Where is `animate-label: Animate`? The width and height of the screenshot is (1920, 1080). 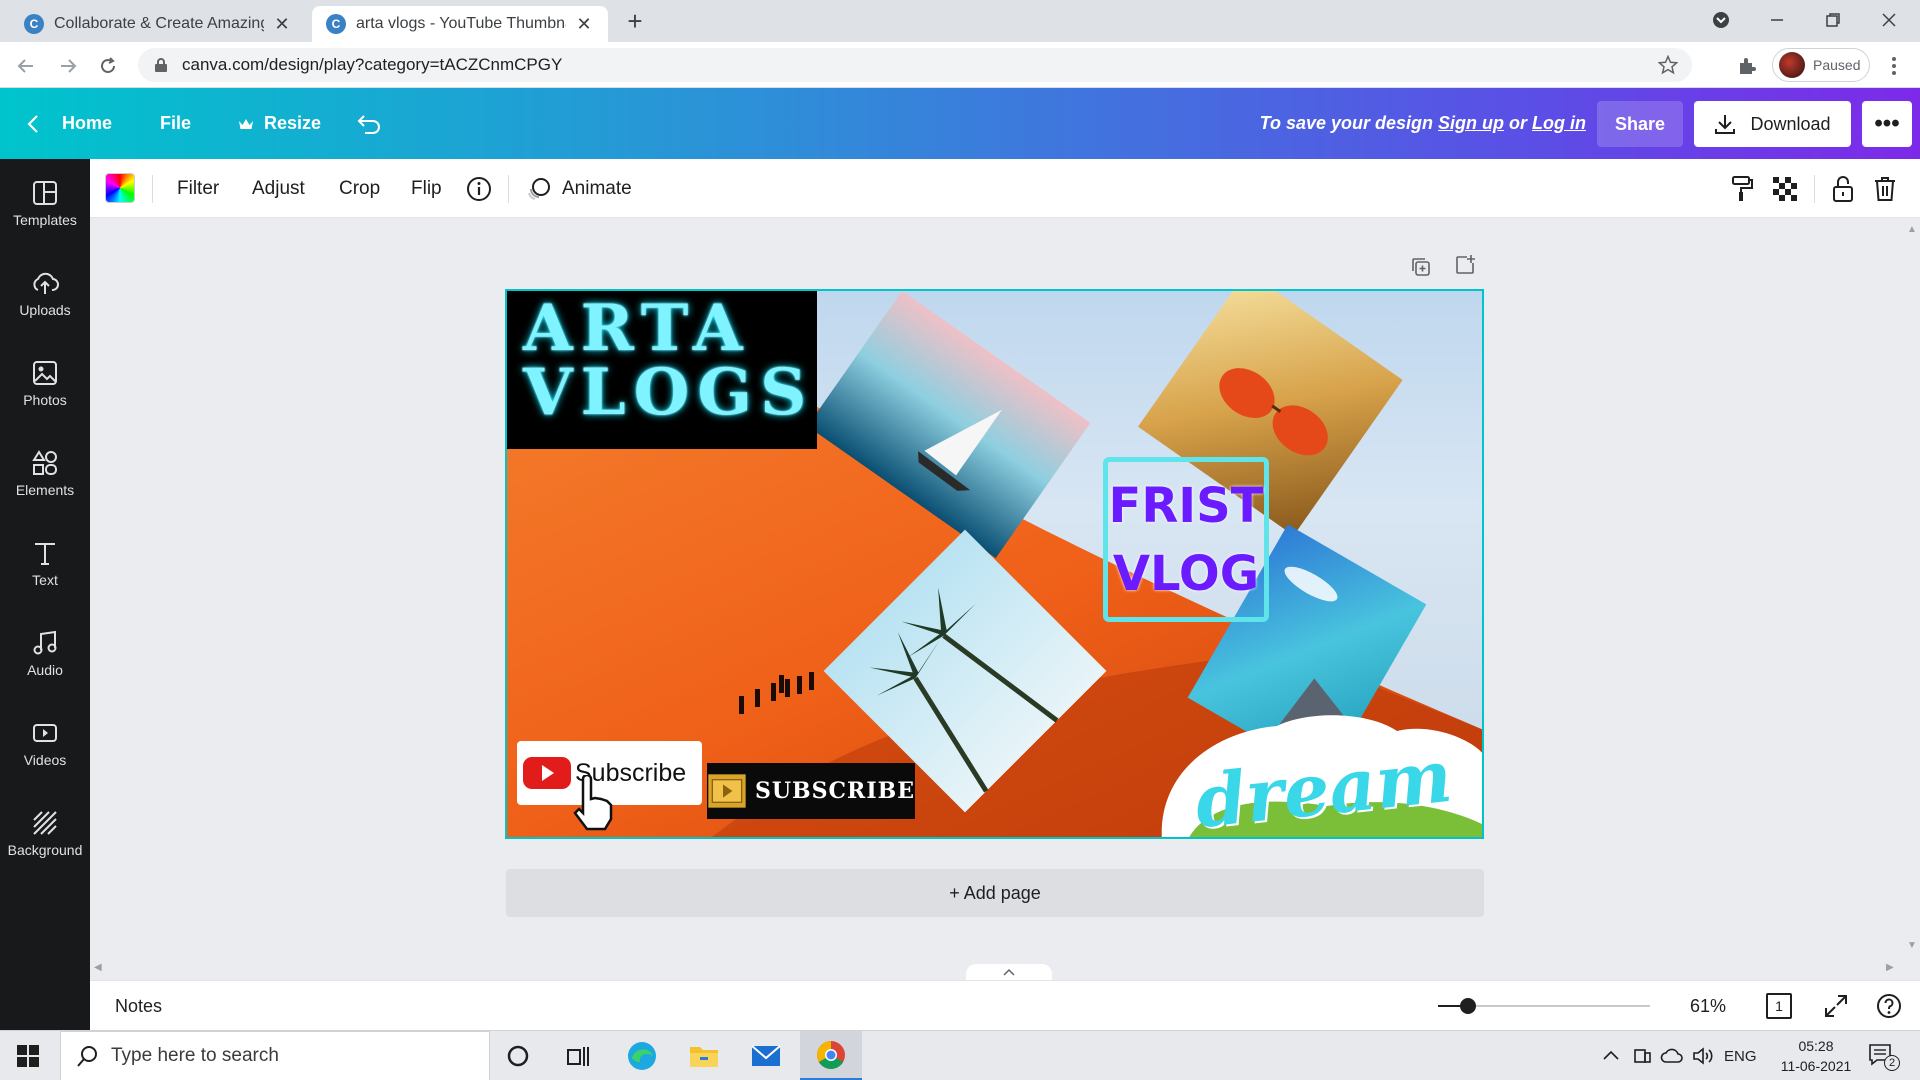 animate-label: Animate is located at coordinates (597, 188).